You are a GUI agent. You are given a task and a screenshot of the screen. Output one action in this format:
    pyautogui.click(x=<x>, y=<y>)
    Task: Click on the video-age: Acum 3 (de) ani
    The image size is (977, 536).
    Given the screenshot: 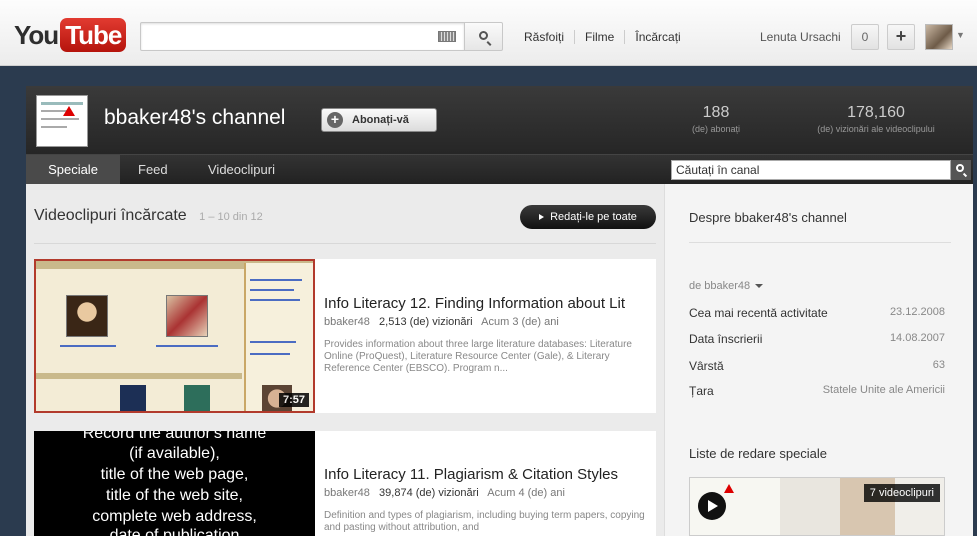 What is the action you would take?
    pyautogui.click(x=520, y=322)
    